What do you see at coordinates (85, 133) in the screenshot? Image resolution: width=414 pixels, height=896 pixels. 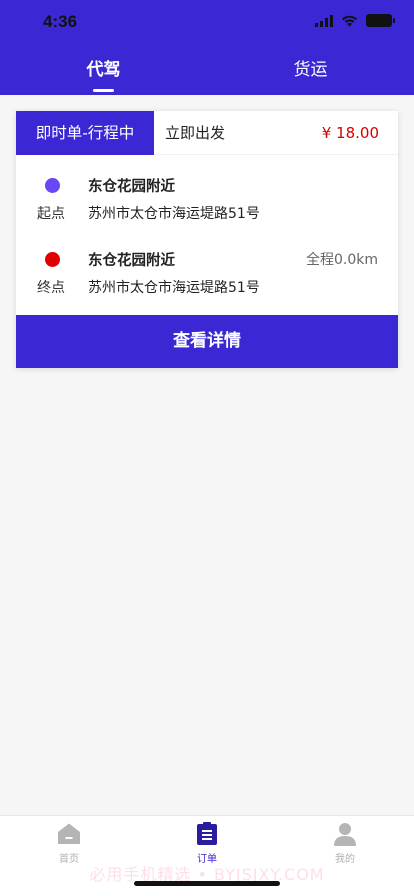 I see `order-type-badge: 即时单-行程中` at bounding box center [85, 133].